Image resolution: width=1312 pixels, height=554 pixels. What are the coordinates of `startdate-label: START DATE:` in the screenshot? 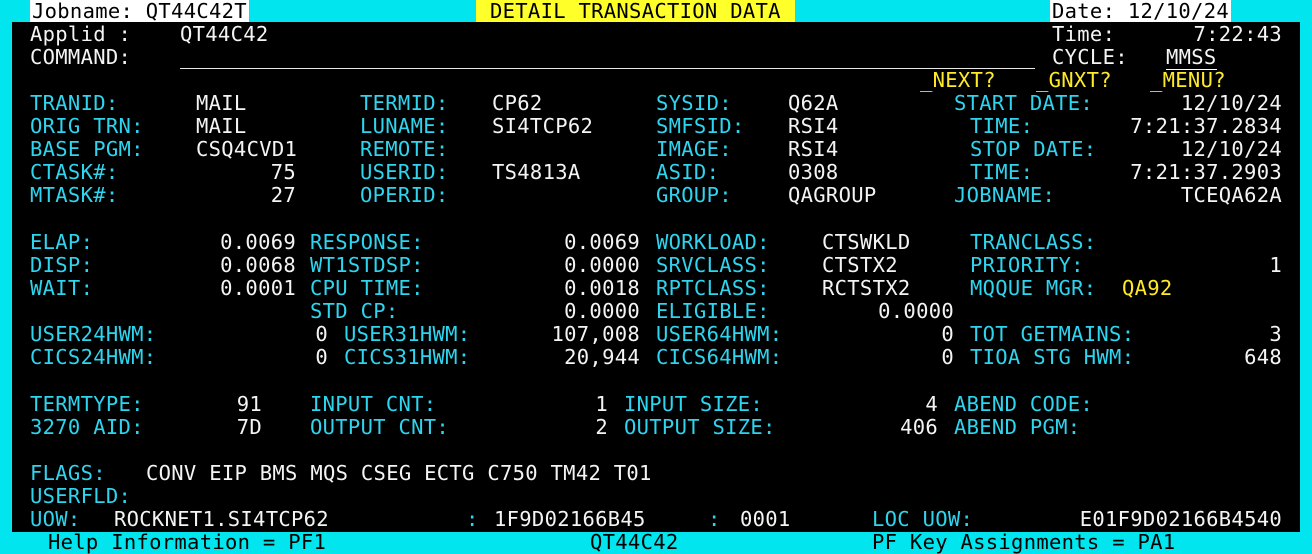 It's located at (1024, 103).